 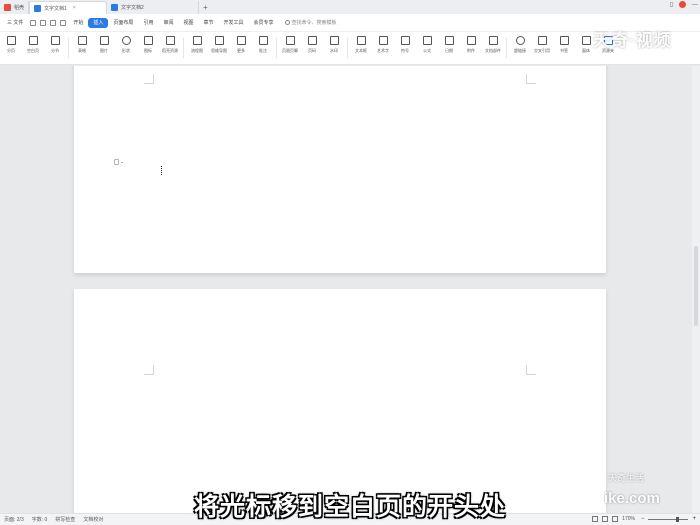 What do you see at coordinates (170, 40) in the screenshot?
I see `resource-icon` at bounding box center [170, 40].